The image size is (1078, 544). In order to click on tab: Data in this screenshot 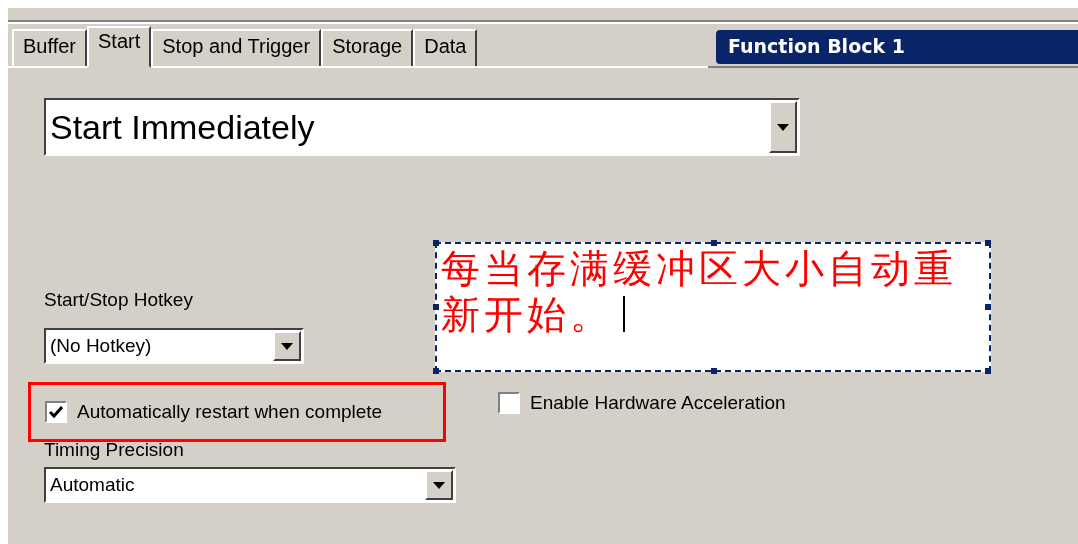, I will do `click(445, 47)`.